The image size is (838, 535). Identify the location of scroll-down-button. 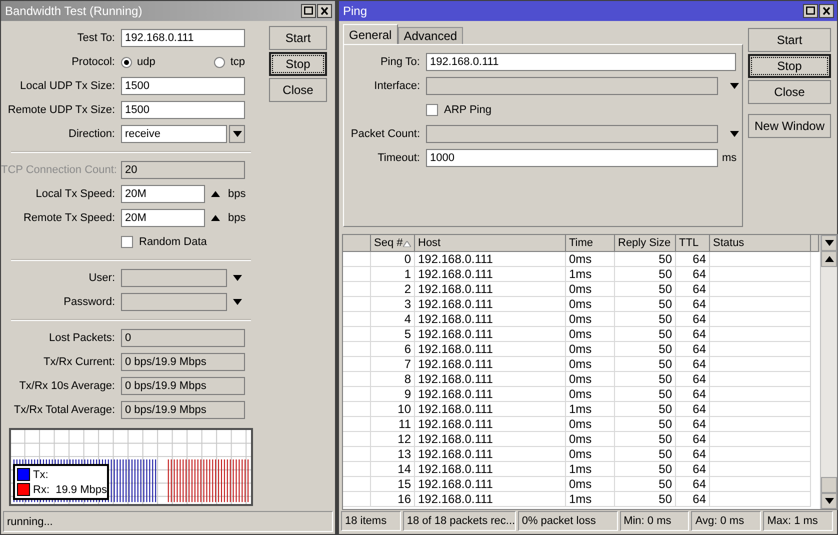
(829, 501).